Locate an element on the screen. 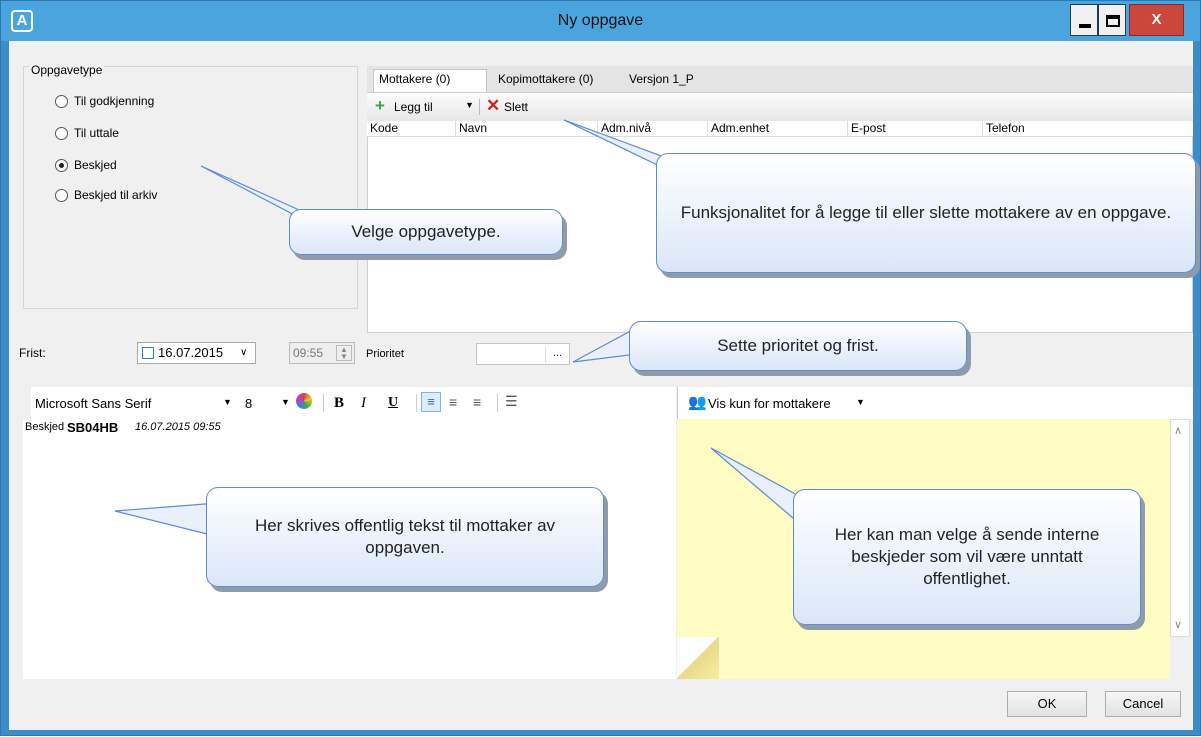 The width and height of the screenshot is (1201, 737). add-recipient-button: Legg til is located at coordinates (413, 107).